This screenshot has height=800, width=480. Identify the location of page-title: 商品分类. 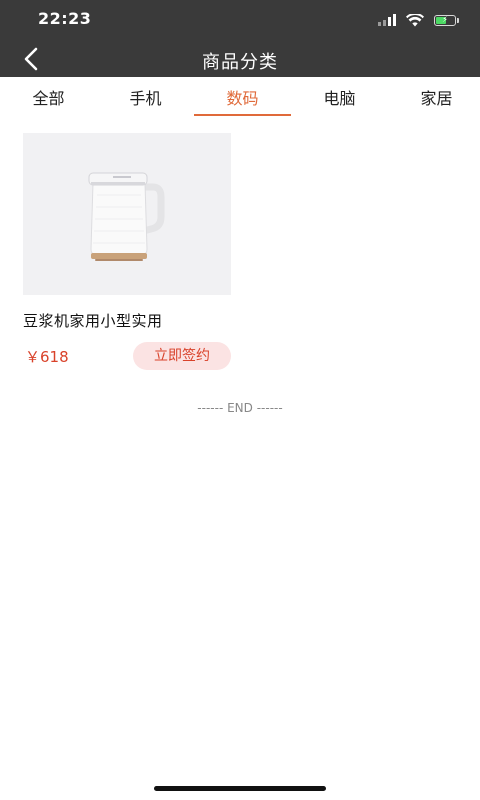
(240, 62).